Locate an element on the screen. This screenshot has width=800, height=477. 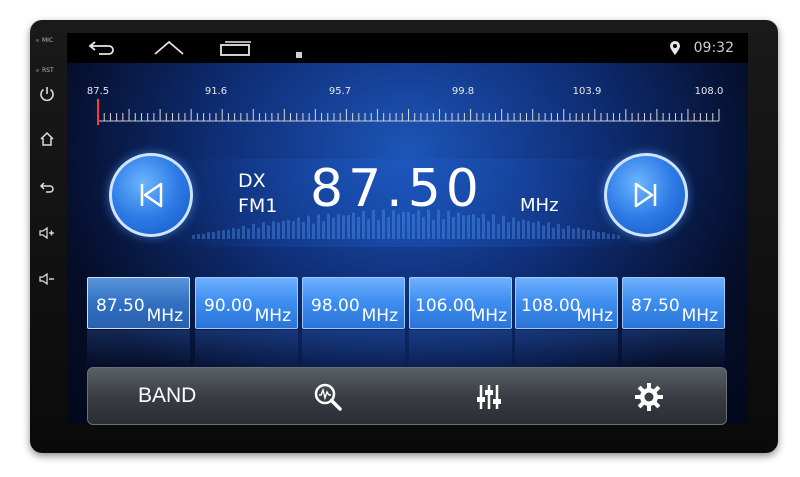
preset-value: 108.00 is located at coordinates (551, 306).